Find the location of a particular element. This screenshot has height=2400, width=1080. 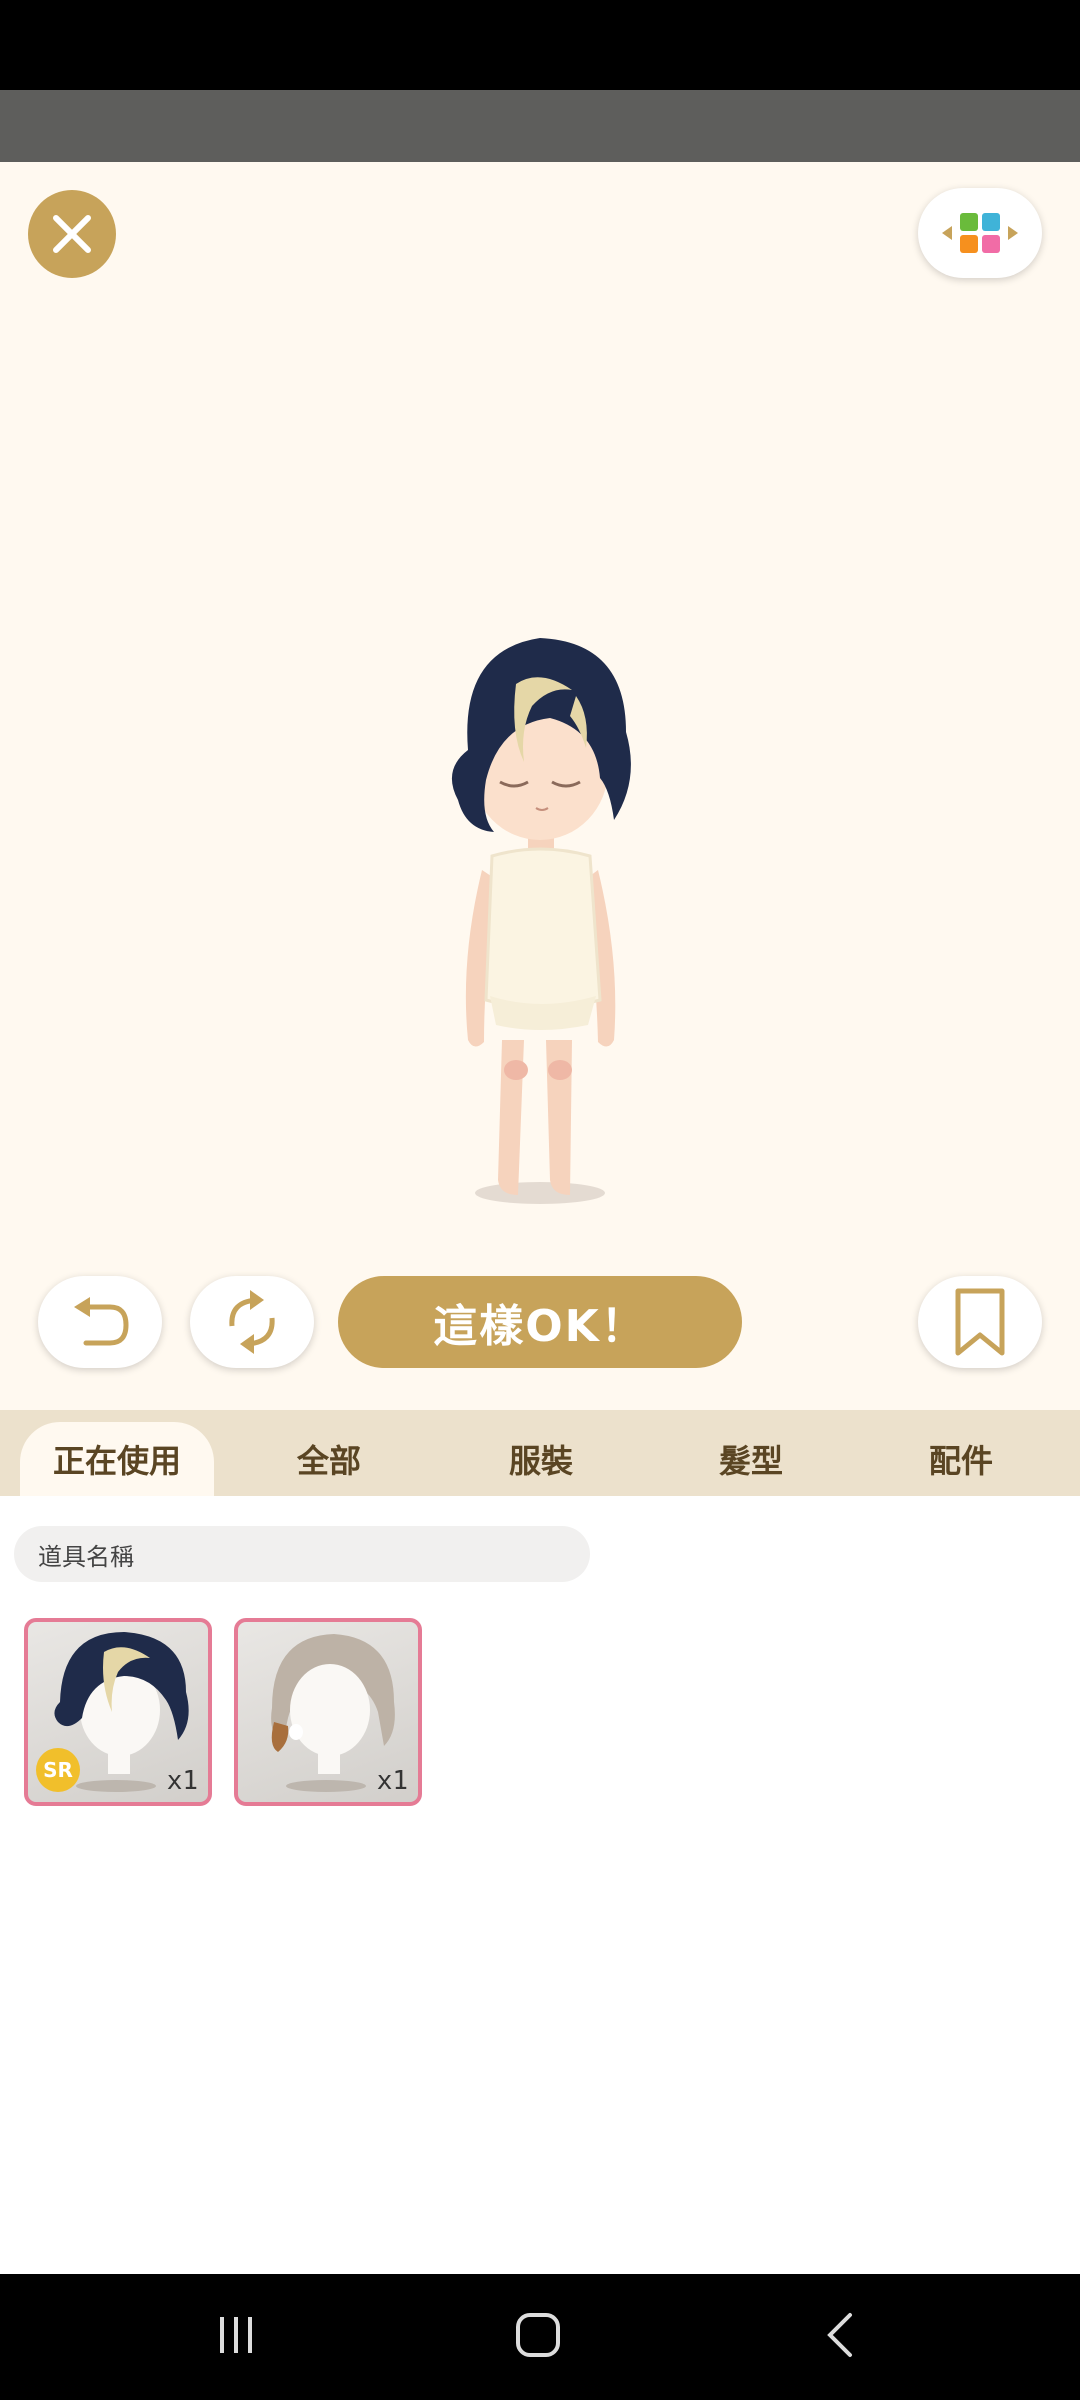

layout-switch-button is located at coordinates (980, 233).